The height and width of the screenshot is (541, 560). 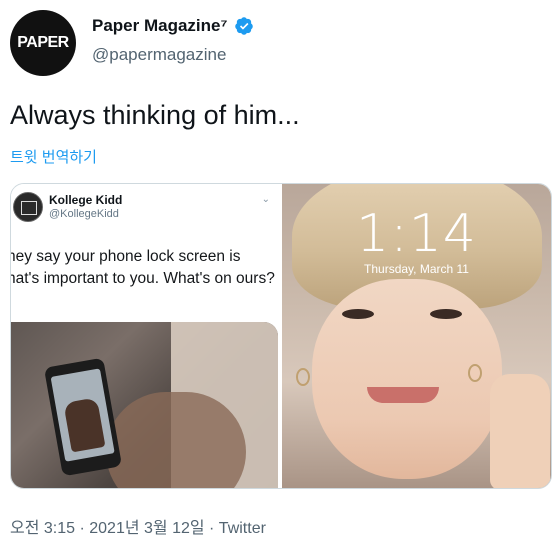 I want to click on account-name-row: Paper Magazine⁷, so click(x=173, y=26).